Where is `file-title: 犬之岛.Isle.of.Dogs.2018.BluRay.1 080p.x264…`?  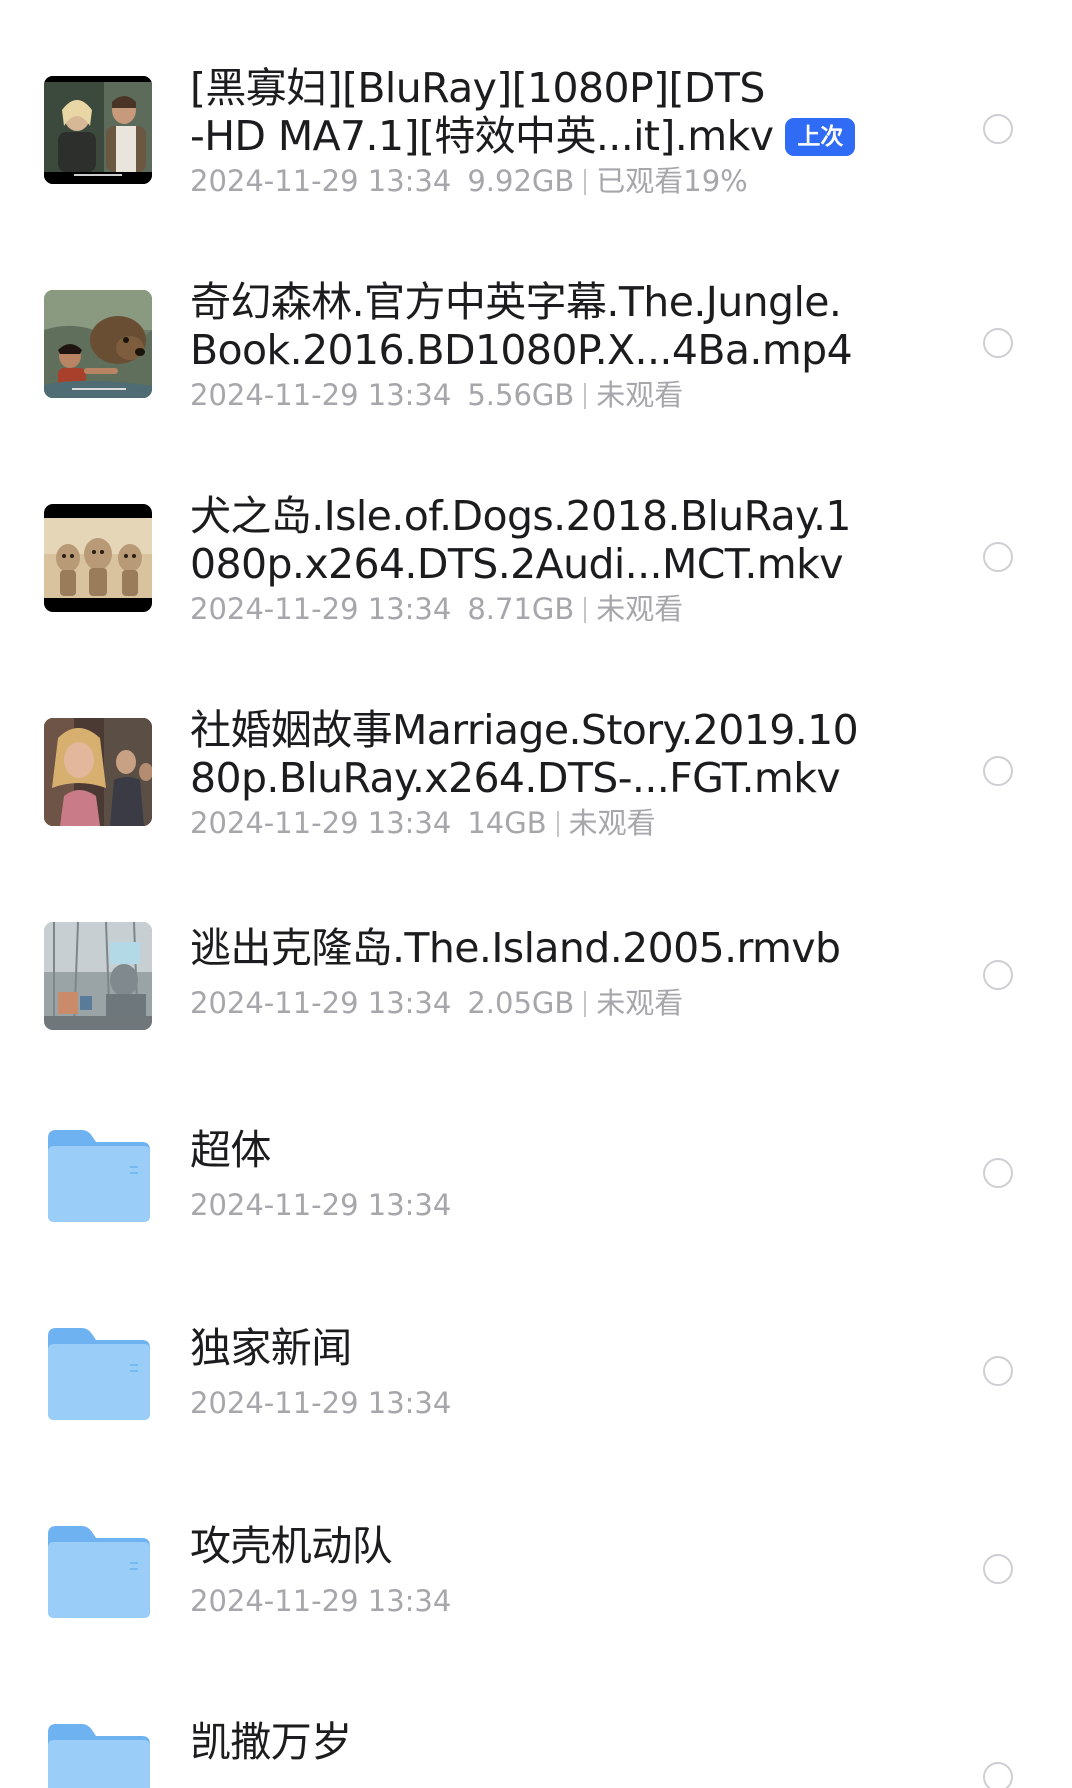 file-title: 犬之岛.Isle.of.Dogs.2018.BluRay.1 080p.x264… is located at coordinates (530, 540).